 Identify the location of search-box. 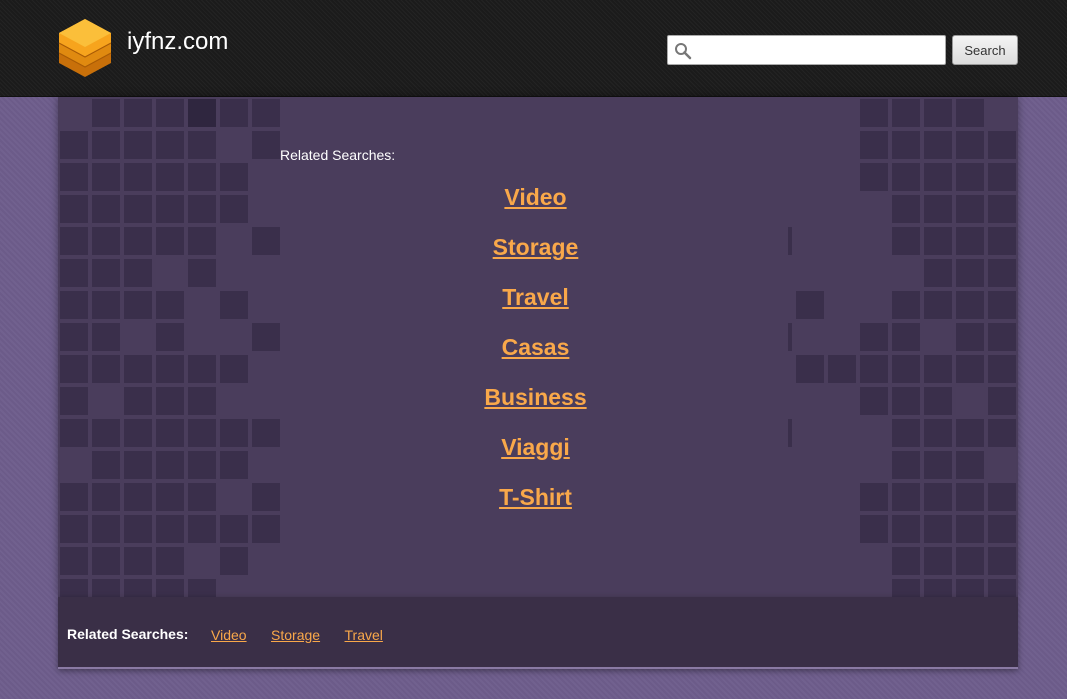
(806, 50).